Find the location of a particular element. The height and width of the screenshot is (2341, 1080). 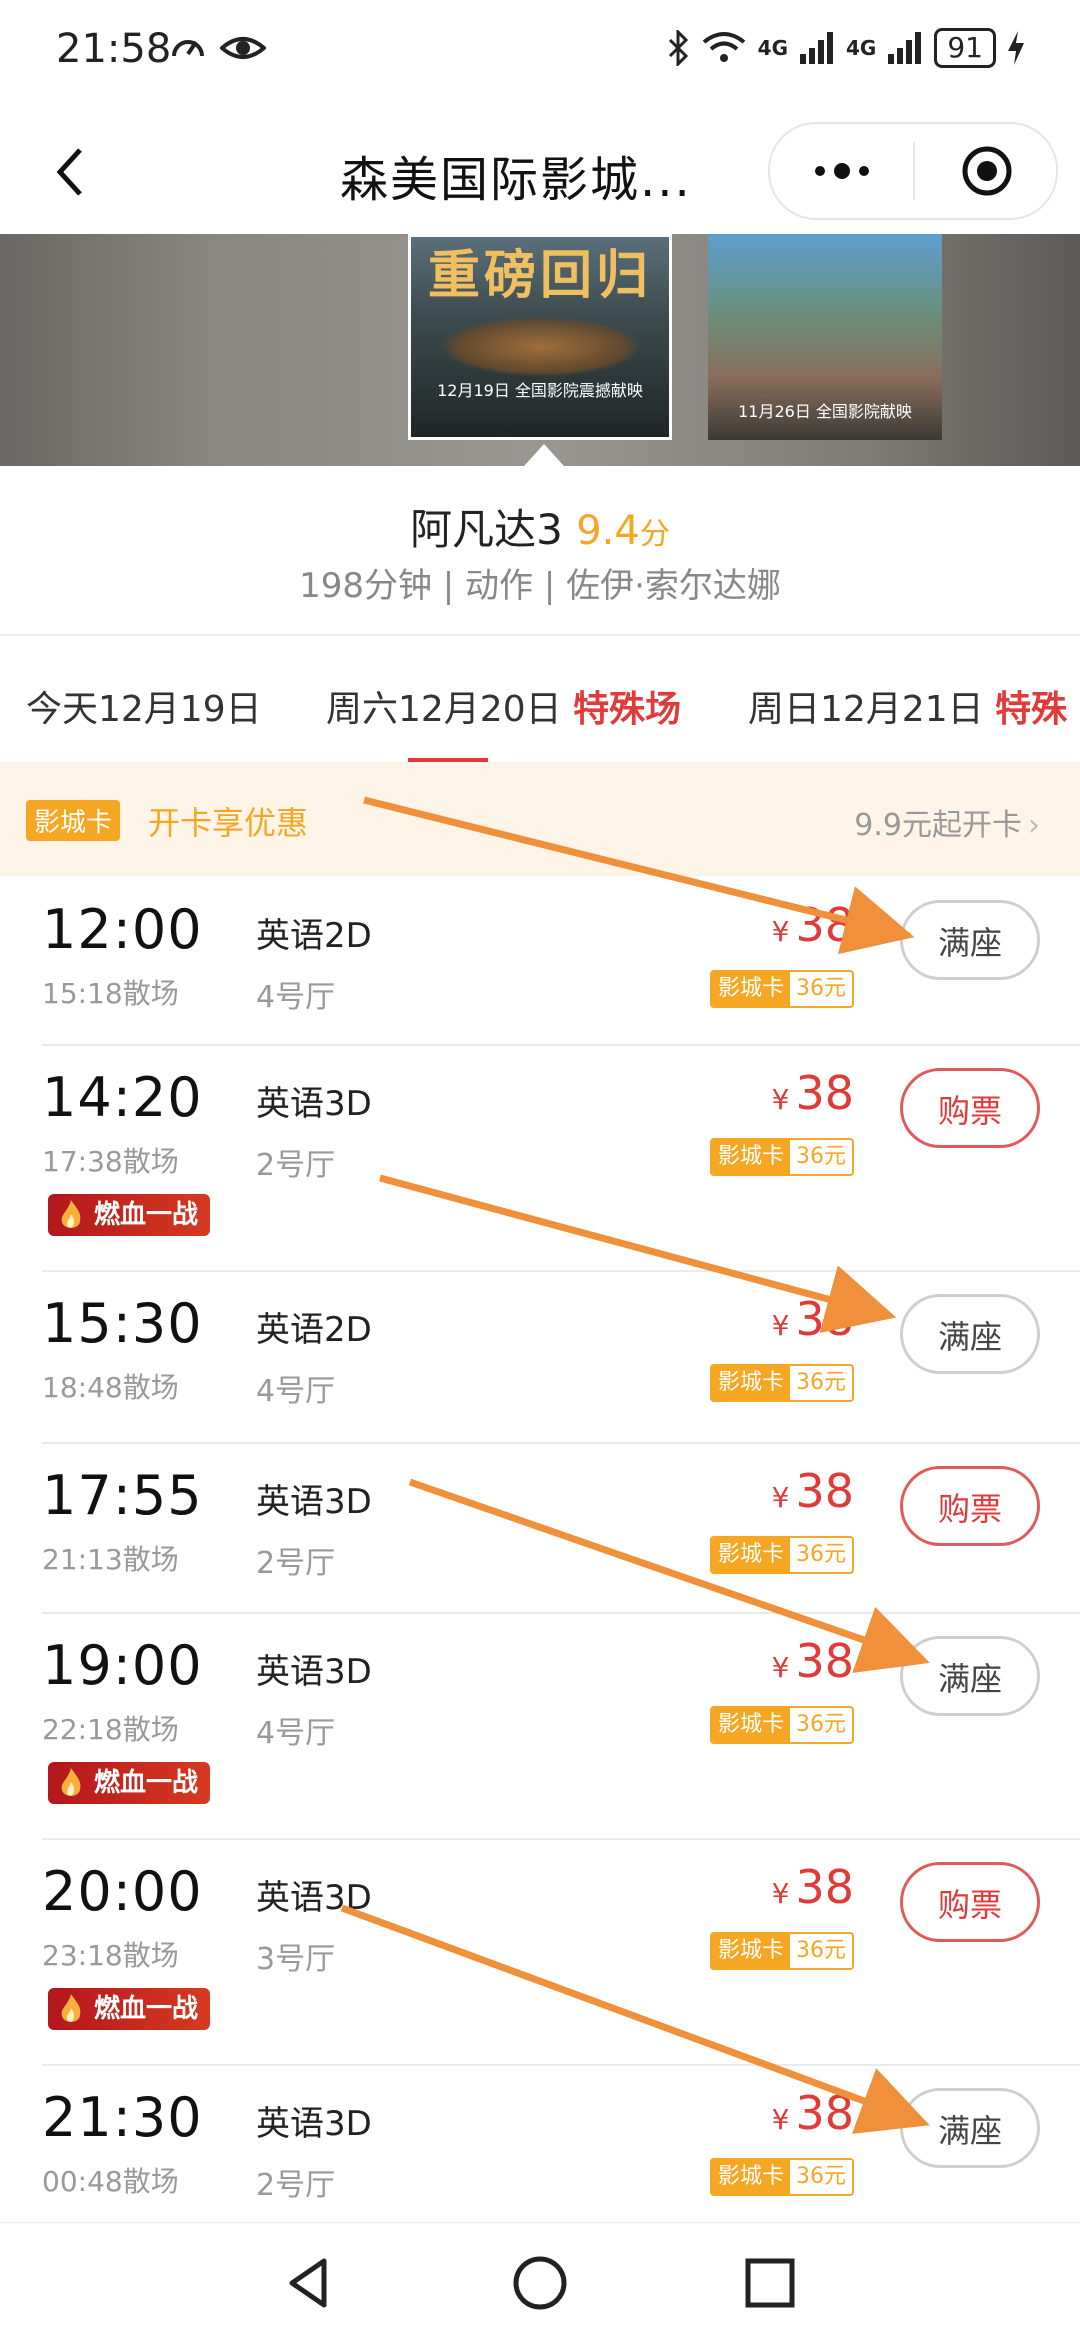

showtime-row: 12:00 15:18散场 英语2D 4号厅 ¥38 影城卡 36元 满座 is located at coordinates (540, 962).